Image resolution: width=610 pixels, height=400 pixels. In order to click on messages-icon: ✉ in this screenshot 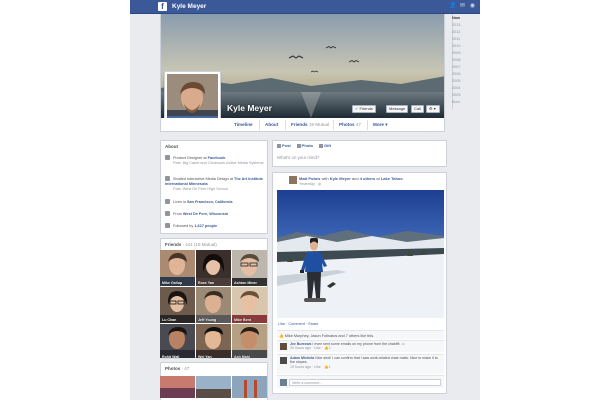, I will do `click(462, 6)`.